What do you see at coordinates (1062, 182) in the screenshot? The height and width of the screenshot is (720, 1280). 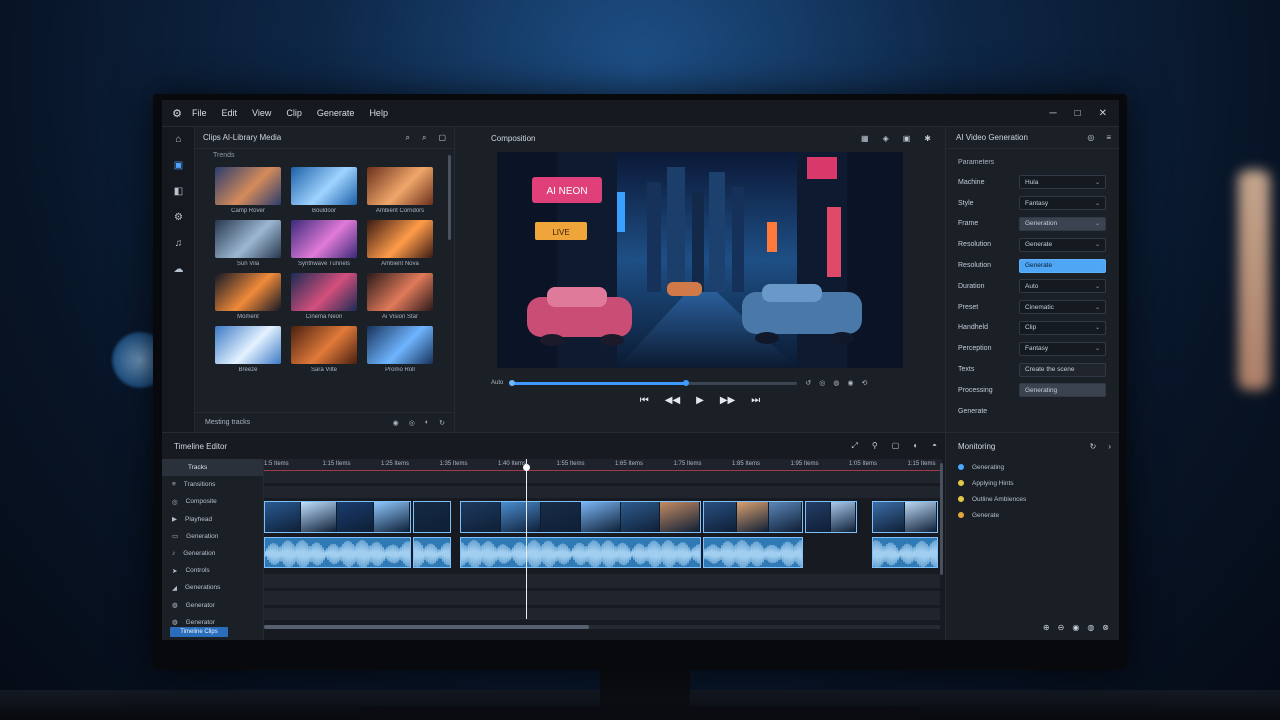 I see `parameter-select: Hula ⌄` at bounding box center [1062, 182].